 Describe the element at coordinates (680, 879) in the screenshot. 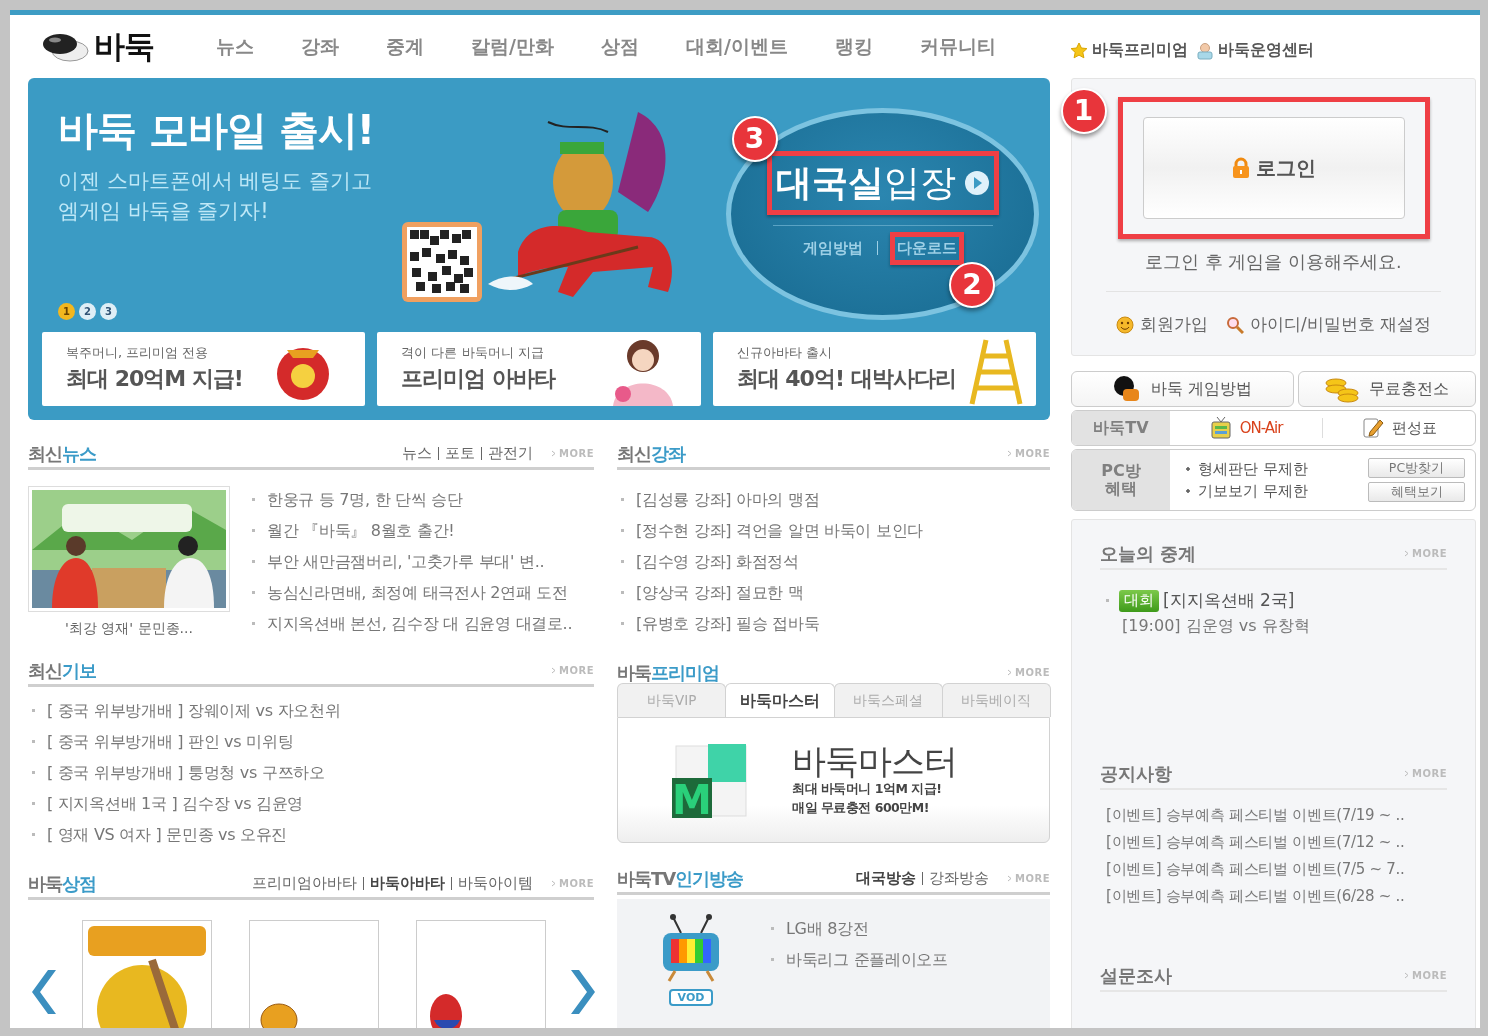

I see `section-title: 바둑TV인기방송` at that location.